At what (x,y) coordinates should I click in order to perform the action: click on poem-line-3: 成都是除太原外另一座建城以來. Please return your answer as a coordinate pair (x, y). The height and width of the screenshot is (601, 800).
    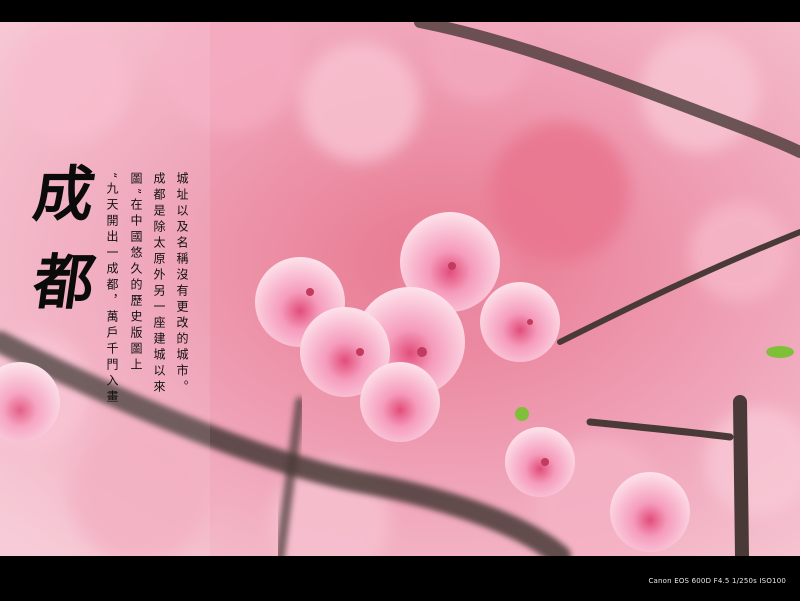
    Looking at the image, I should click on (159, 284).